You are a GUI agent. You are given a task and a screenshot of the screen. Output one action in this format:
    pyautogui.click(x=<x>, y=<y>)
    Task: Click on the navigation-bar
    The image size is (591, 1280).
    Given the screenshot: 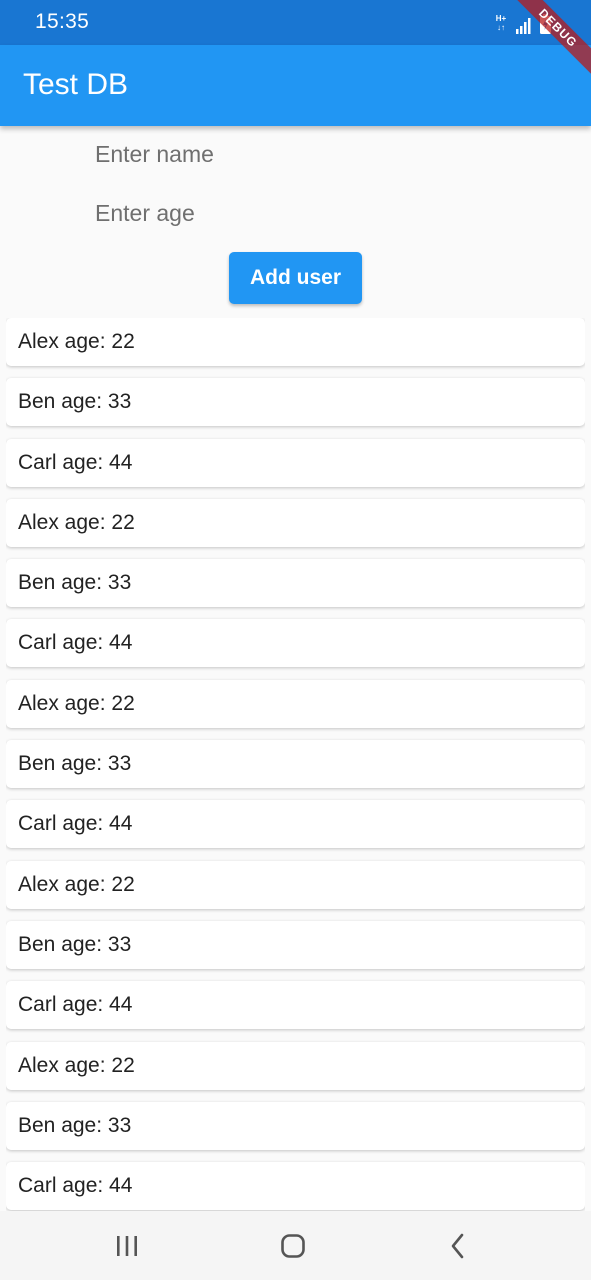 What is the action you would take?
    pyautogui.click(x=295, y=1245)
    